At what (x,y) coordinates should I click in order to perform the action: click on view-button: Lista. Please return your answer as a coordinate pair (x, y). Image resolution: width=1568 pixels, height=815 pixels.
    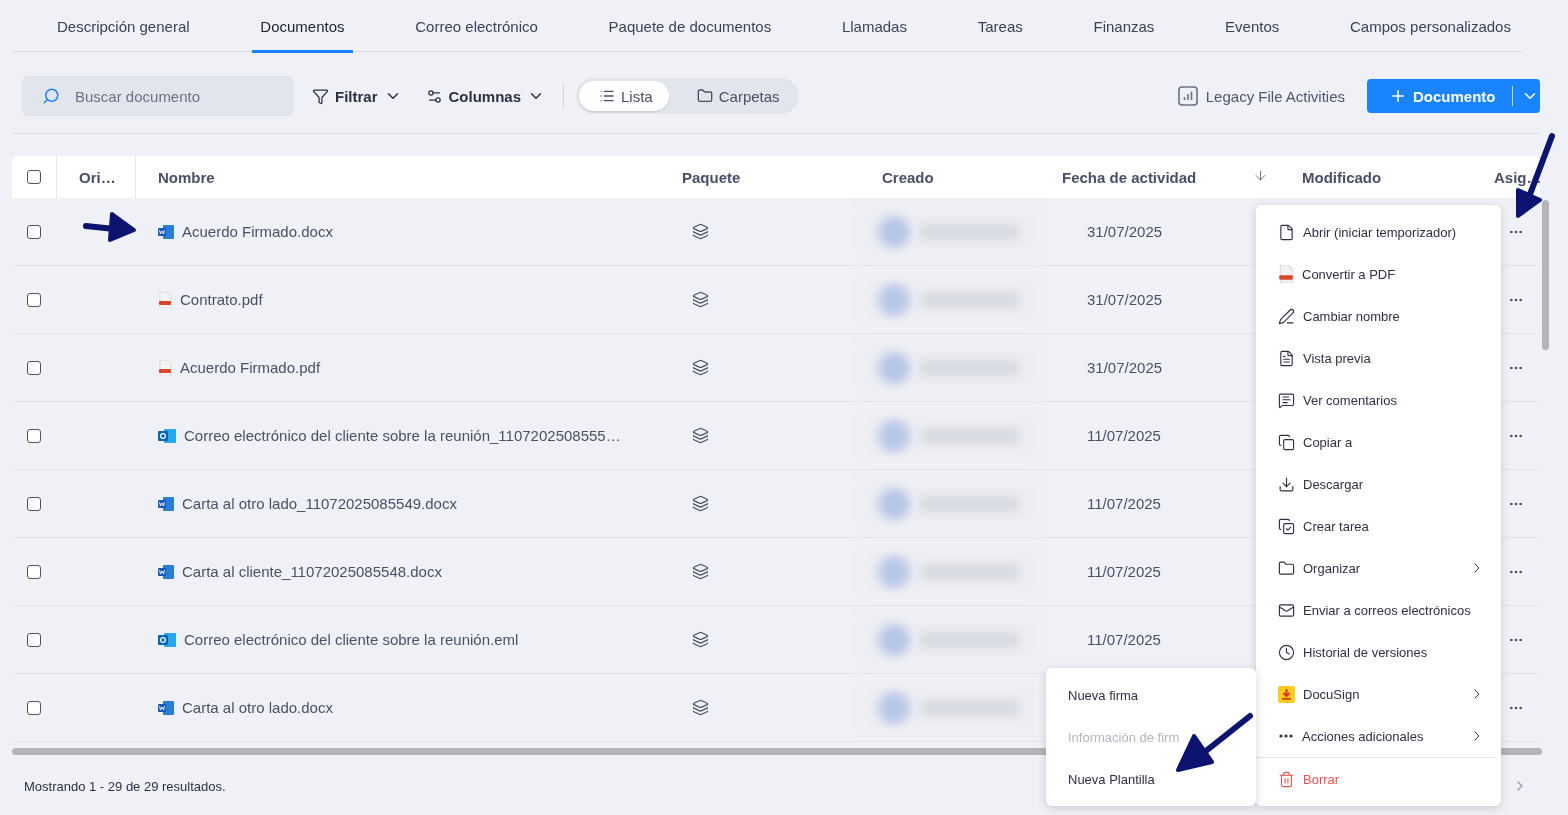
    Looking at the image, I should click on (624, 96).